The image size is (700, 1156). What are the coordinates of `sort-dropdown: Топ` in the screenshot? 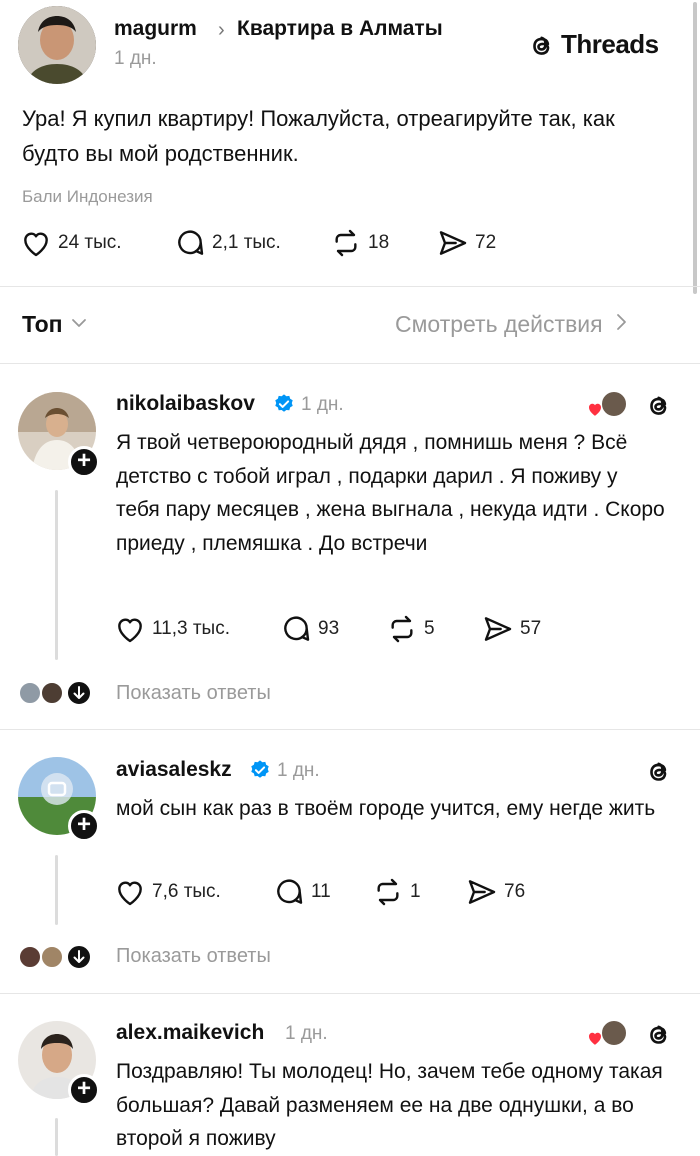 It's located at (54, 324).